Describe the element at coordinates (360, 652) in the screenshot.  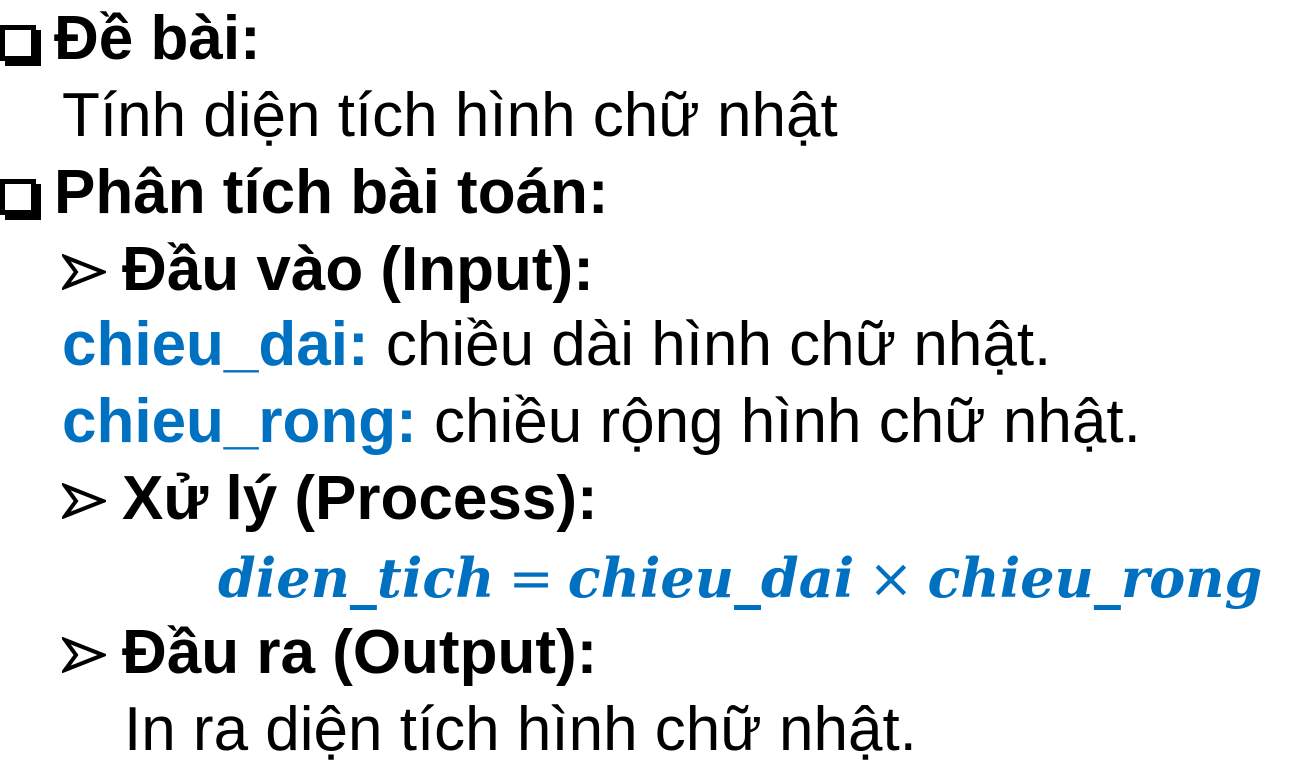
I see `output-heading: Đầu ra (Output):` at that location.